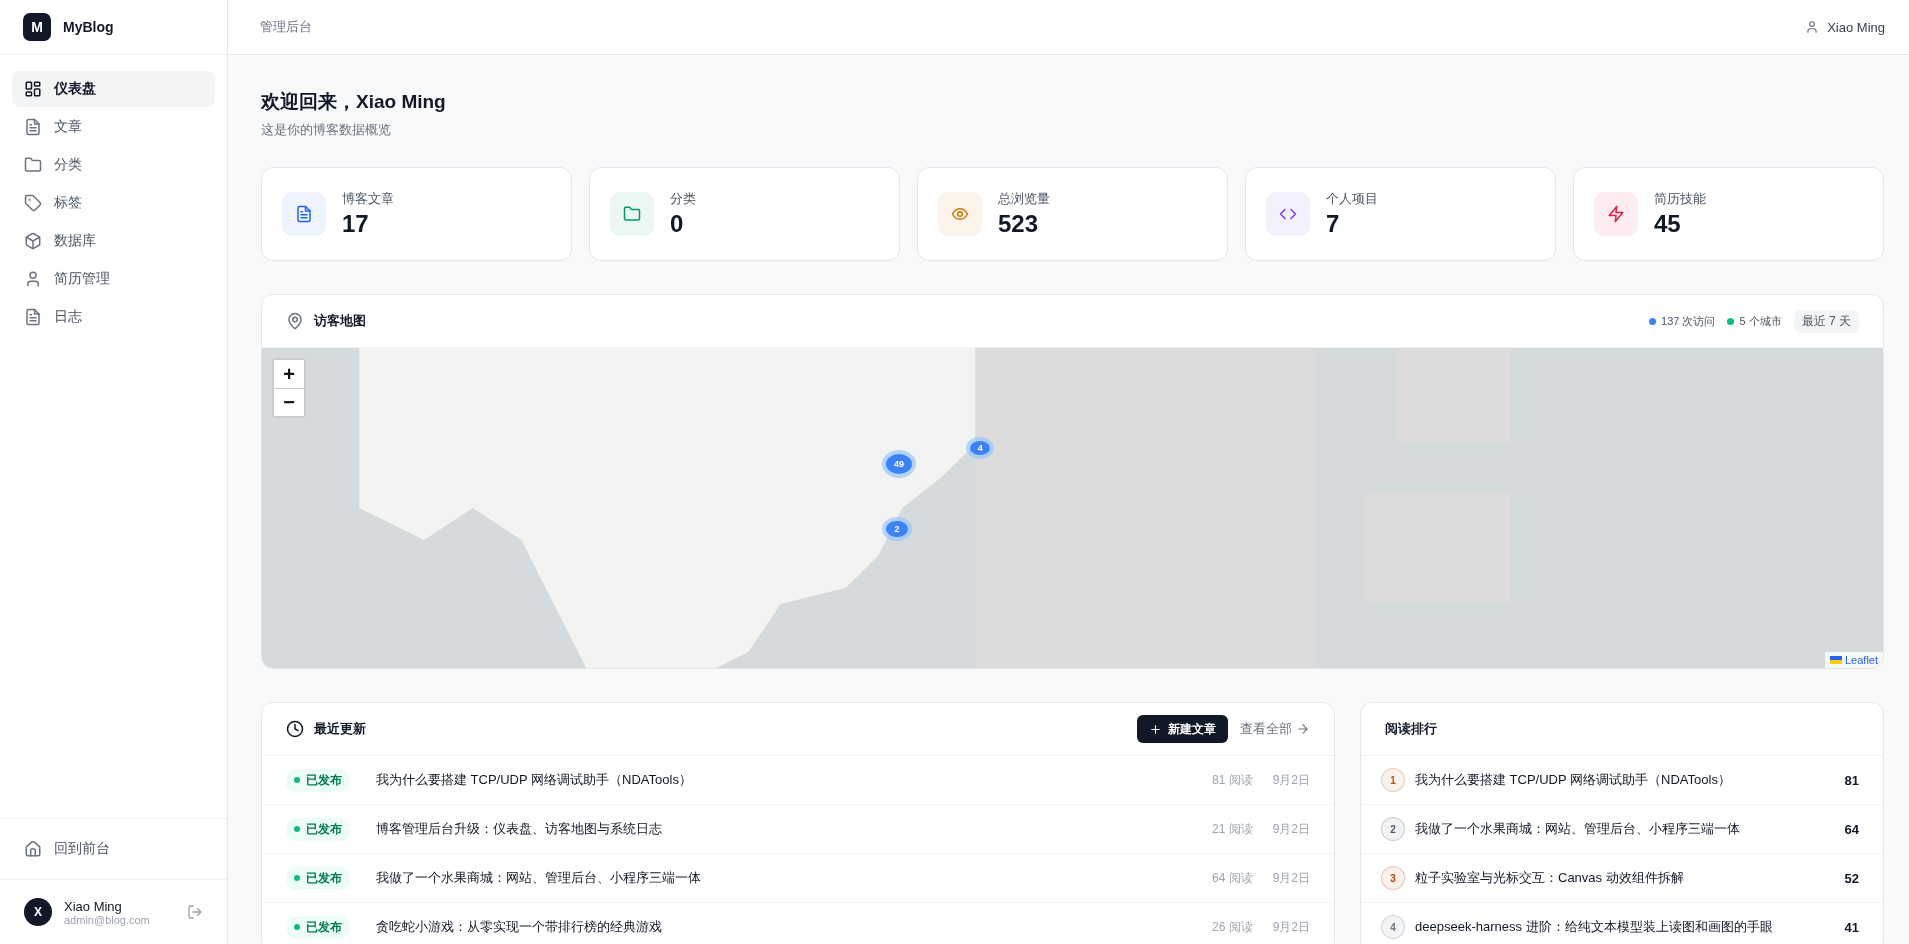  Describe the element at coordinates (356, 224) in the screenshot. I see `stat-value: 17` at that location.